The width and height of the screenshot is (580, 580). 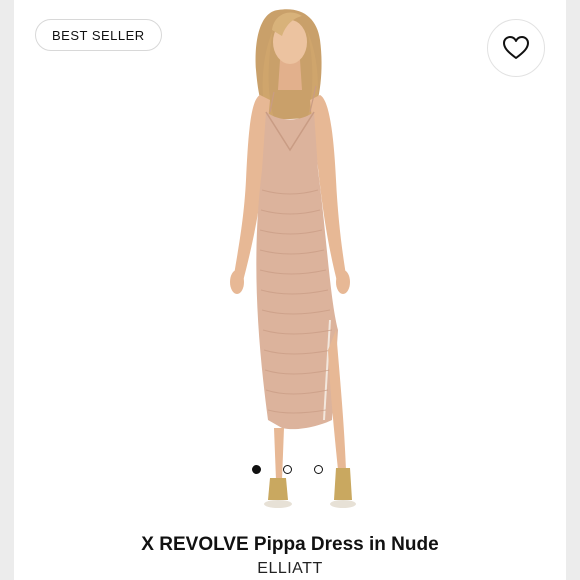 I want to click on heart-icon, so click(x=516, y=47).